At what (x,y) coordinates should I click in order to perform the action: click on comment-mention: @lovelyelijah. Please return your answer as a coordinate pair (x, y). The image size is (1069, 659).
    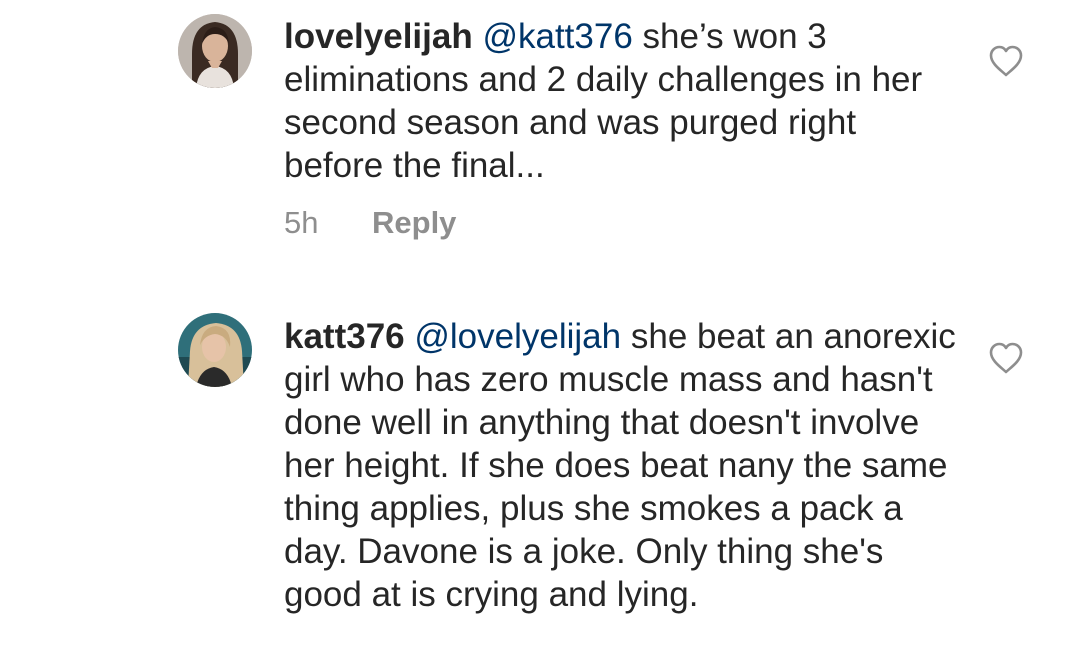
    Looking at the image, I should click on (517, 336).